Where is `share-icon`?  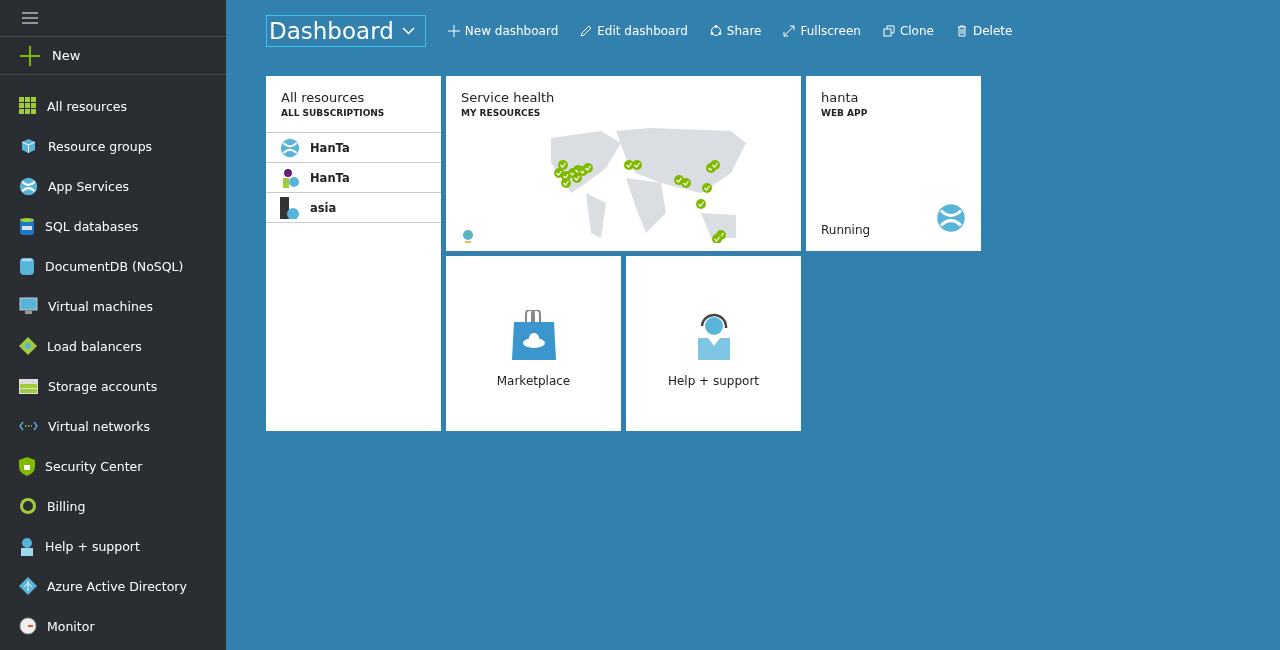 share-icon is located at coordinates (715, 31).